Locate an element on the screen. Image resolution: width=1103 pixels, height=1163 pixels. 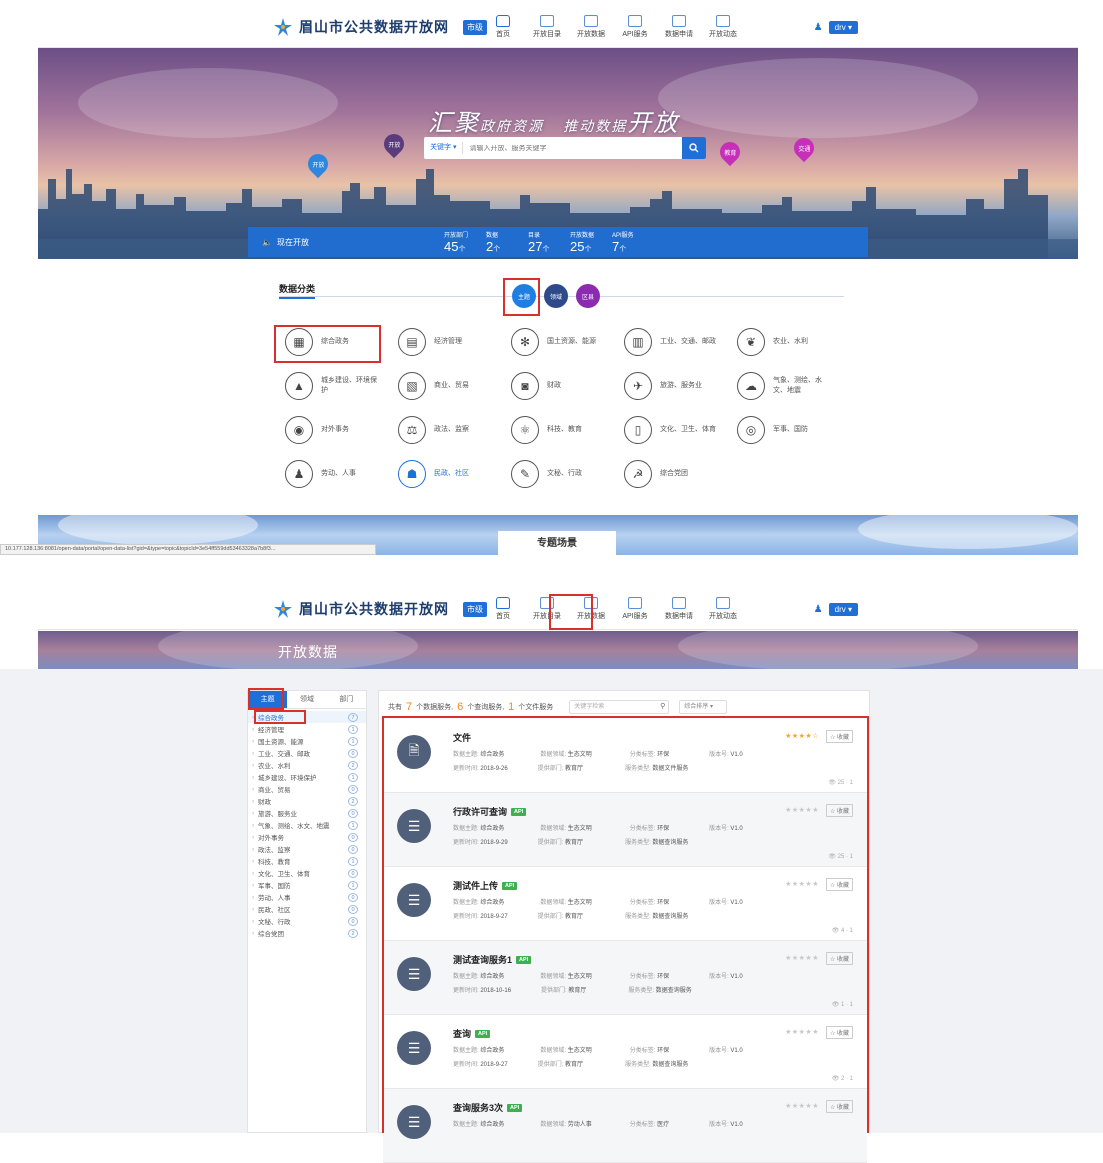
side-tab-department: 部门 is located at coordinates (346, 699).